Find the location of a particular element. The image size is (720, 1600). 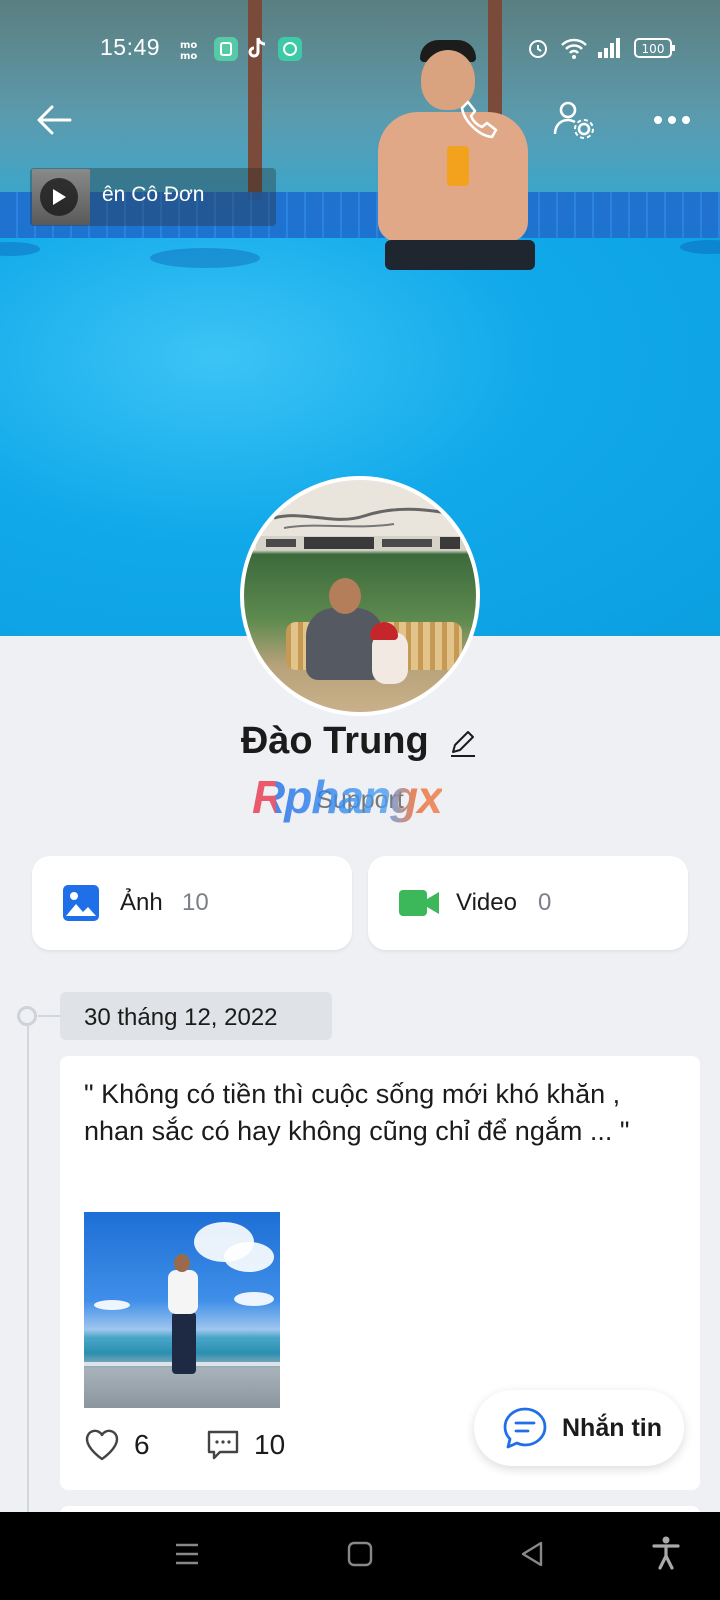

videos-label: Video is located at coordinates (486, 902).